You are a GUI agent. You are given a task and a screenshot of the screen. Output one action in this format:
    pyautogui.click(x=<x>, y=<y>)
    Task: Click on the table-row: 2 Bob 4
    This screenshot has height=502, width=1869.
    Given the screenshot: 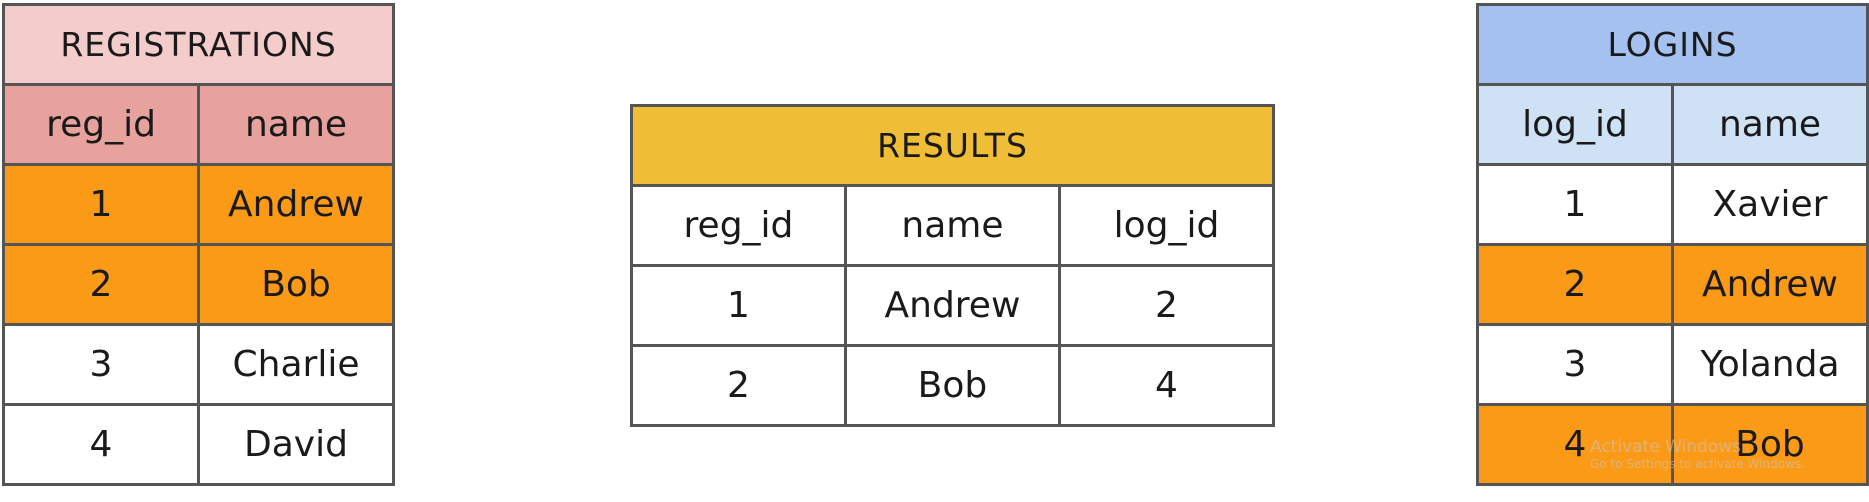 What is the action you would take?
    pyautogui.click(x=953, y=385)
    